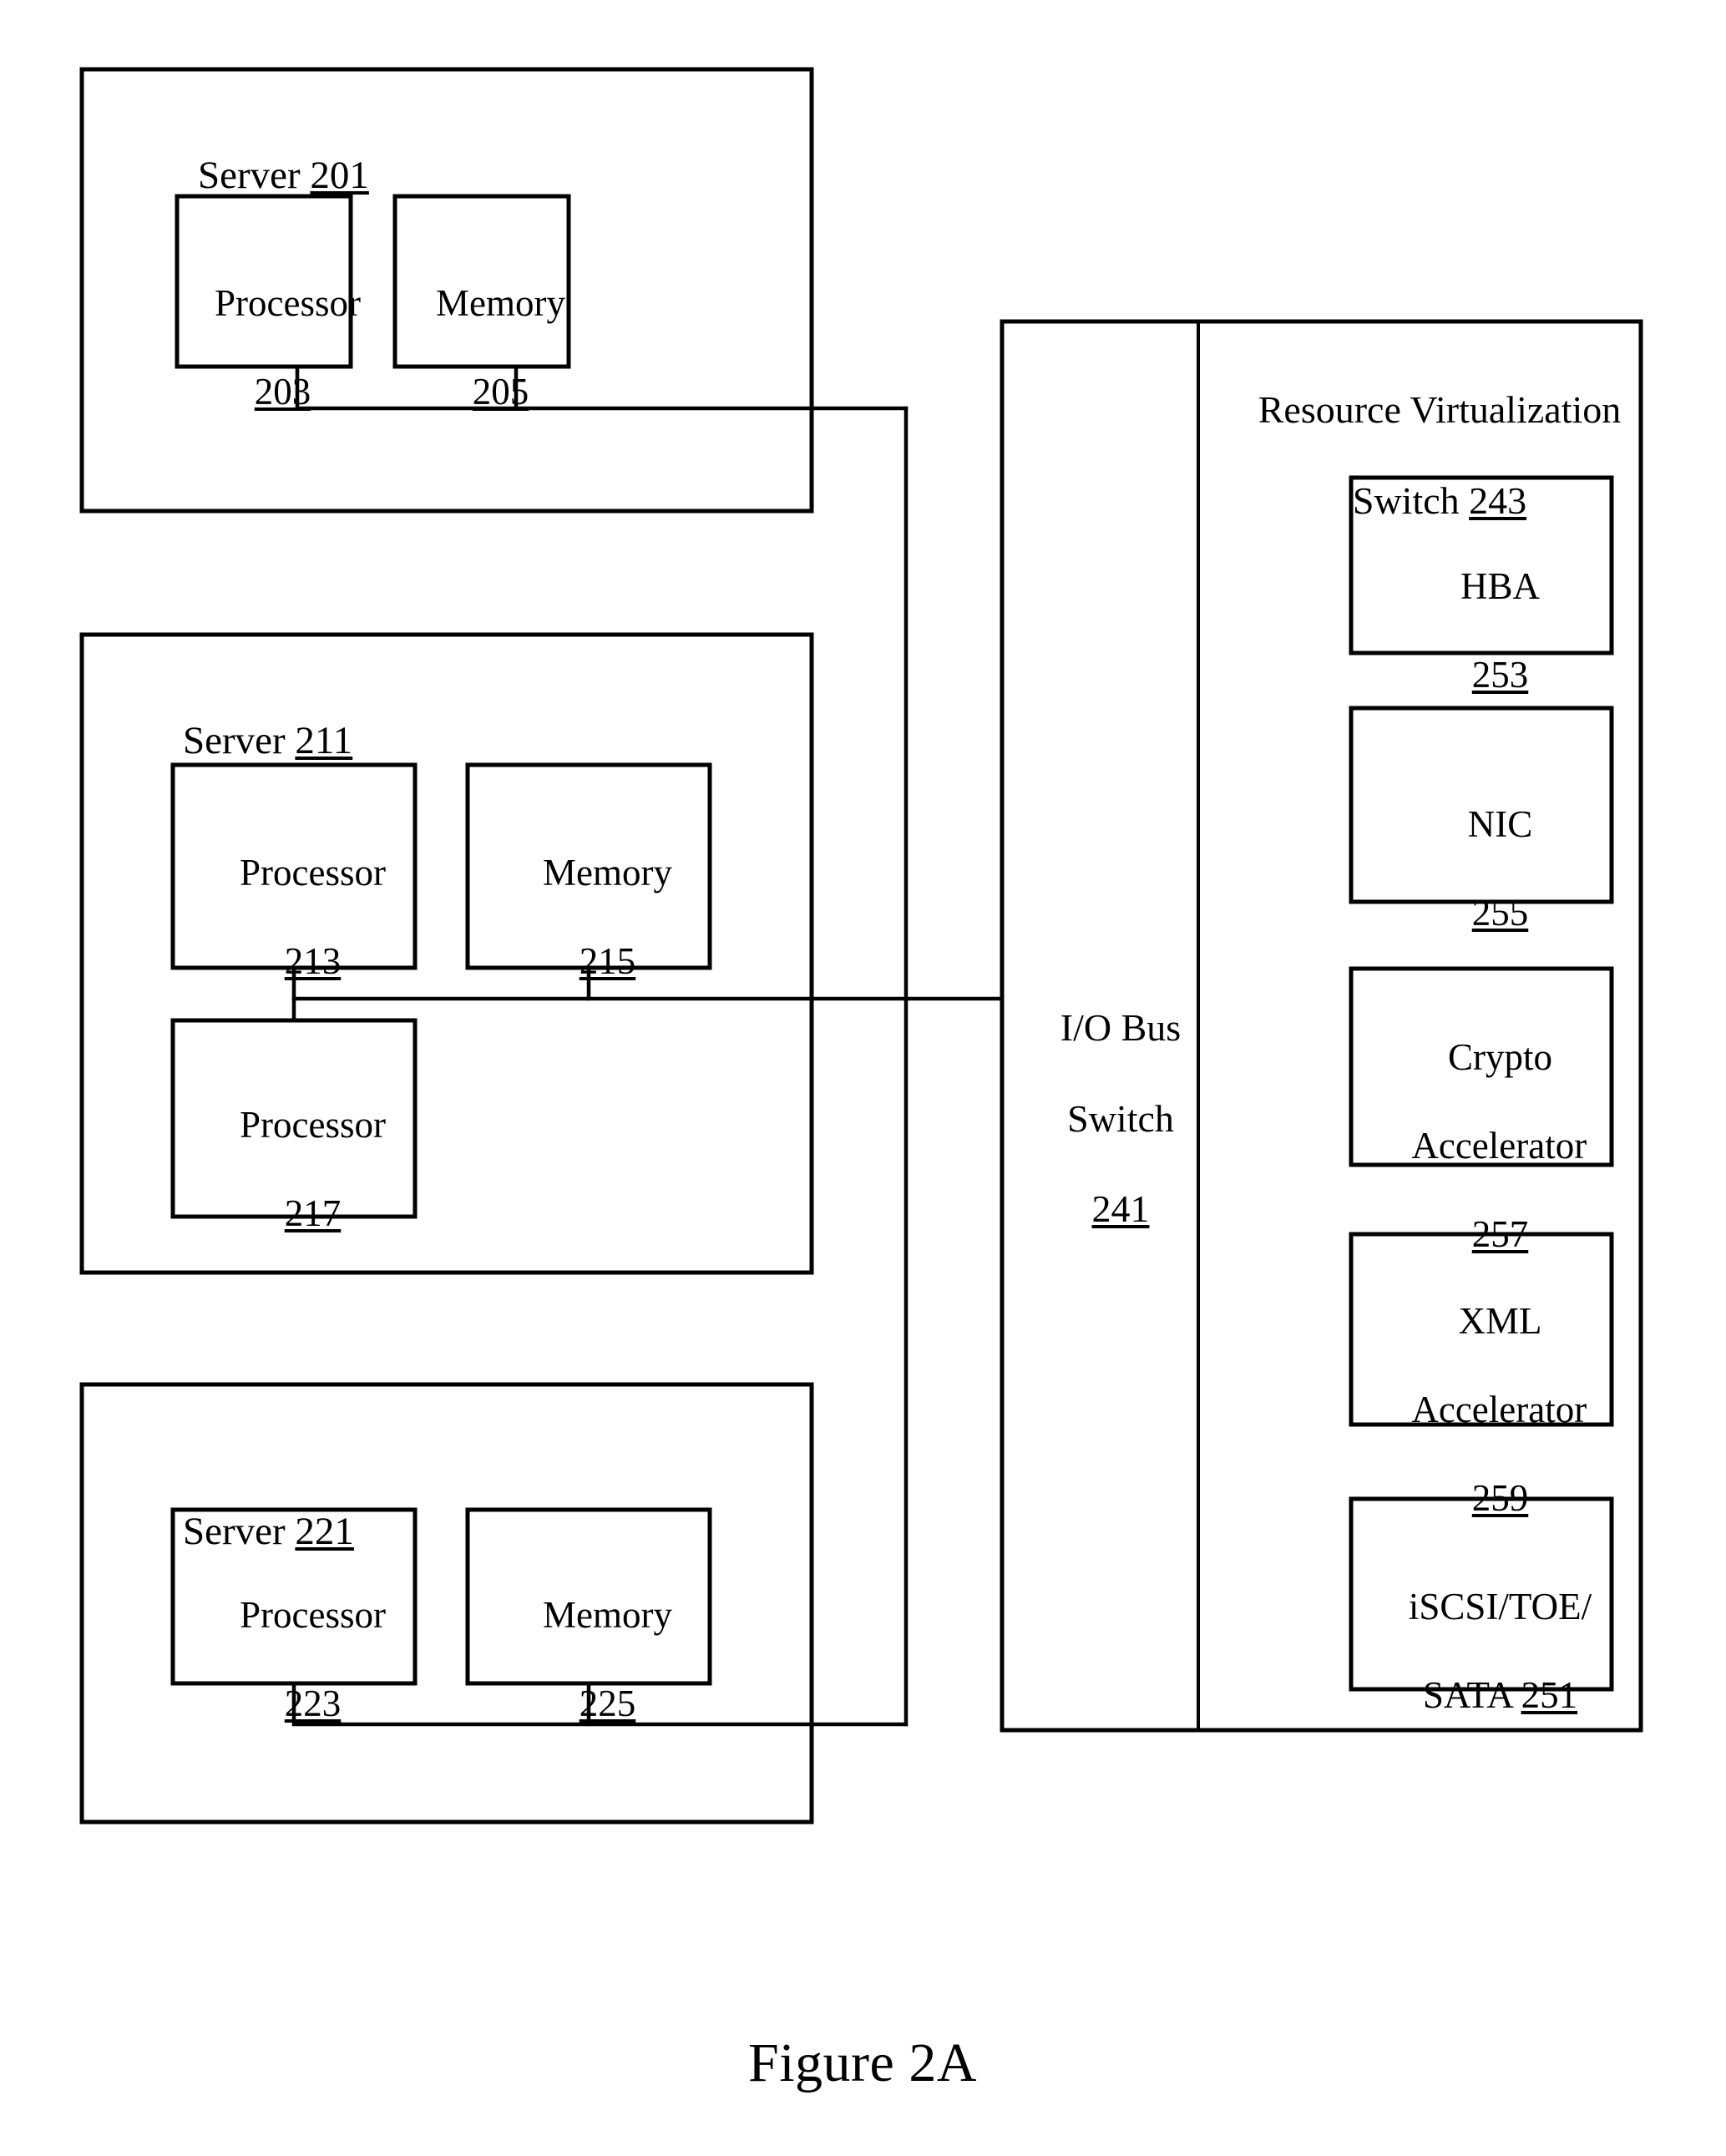 This screenshot has height=2156, width=1726. I want to click on server-201-title: Server 201, so click(334, 176).